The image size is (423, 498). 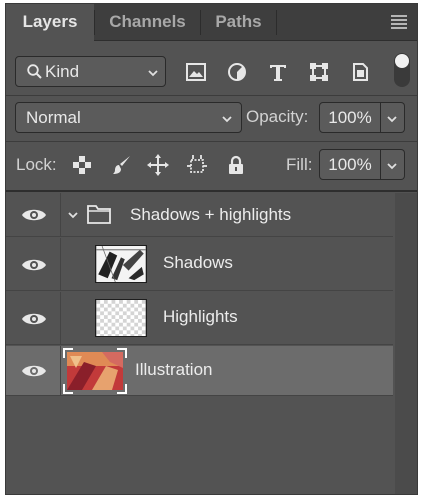 I want to click on fill-dropdown-button, so click(x=393, y=164).